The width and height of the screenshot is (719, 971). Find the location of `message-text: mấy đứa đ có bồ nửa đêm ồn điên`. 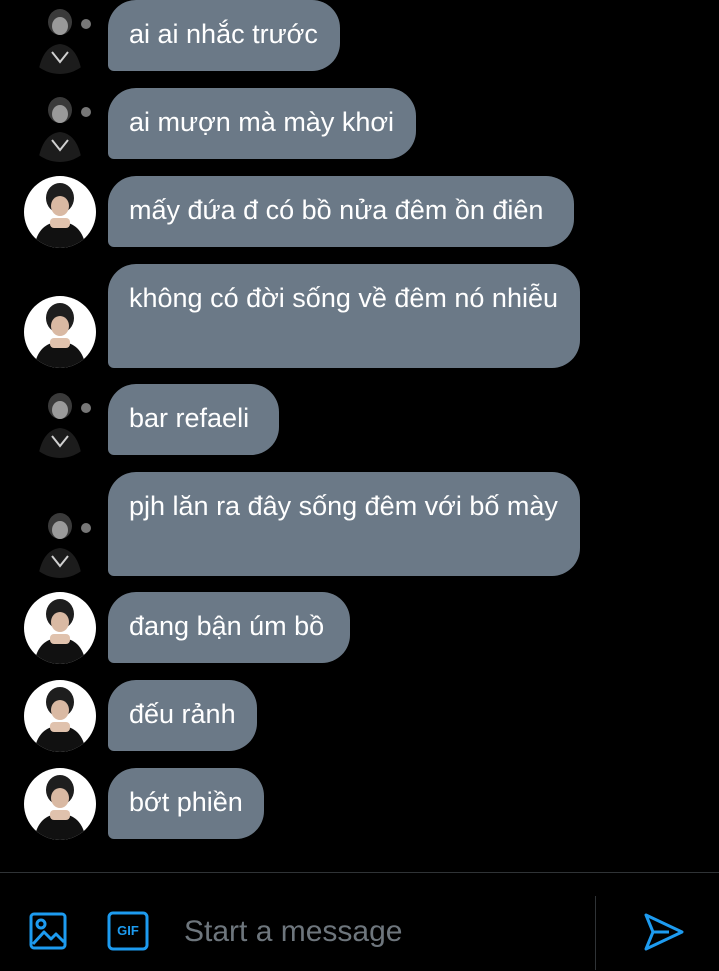

message-text: mấy đứa đ có bồ nửa đêm ồn điên is located at coordinates (336, 210).